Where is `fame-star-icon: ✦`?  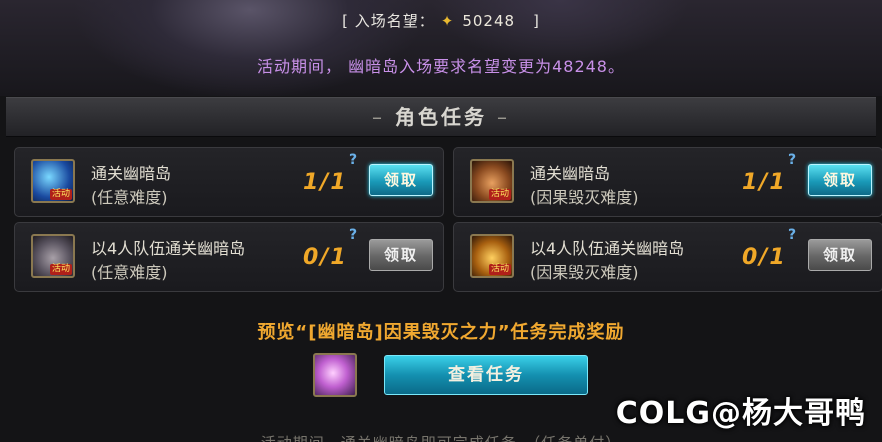
fame-star-icon: ✦ is located at coordinates (447, 21).